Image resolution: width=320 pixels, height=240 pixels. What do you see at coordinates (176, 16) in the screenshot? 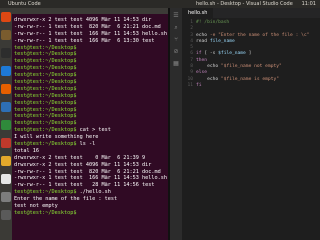
I see `explorer-icon: ☰` at bounding box center [176, 16].